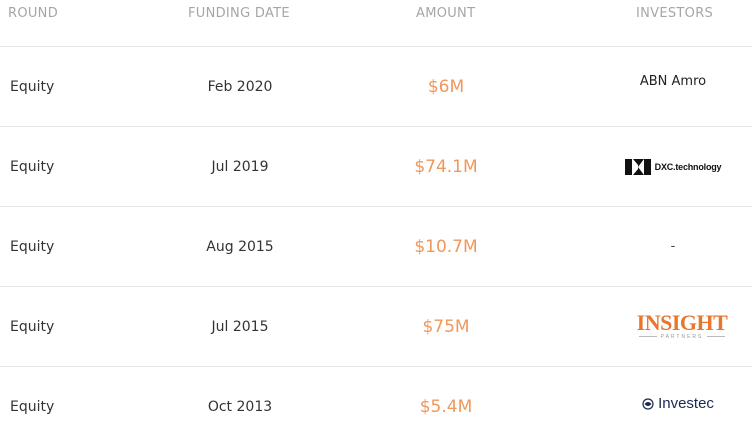 The width and height of the screenshot is (752, 446). I want to click on investor-cell: DXC.technology, so click(673, 166).